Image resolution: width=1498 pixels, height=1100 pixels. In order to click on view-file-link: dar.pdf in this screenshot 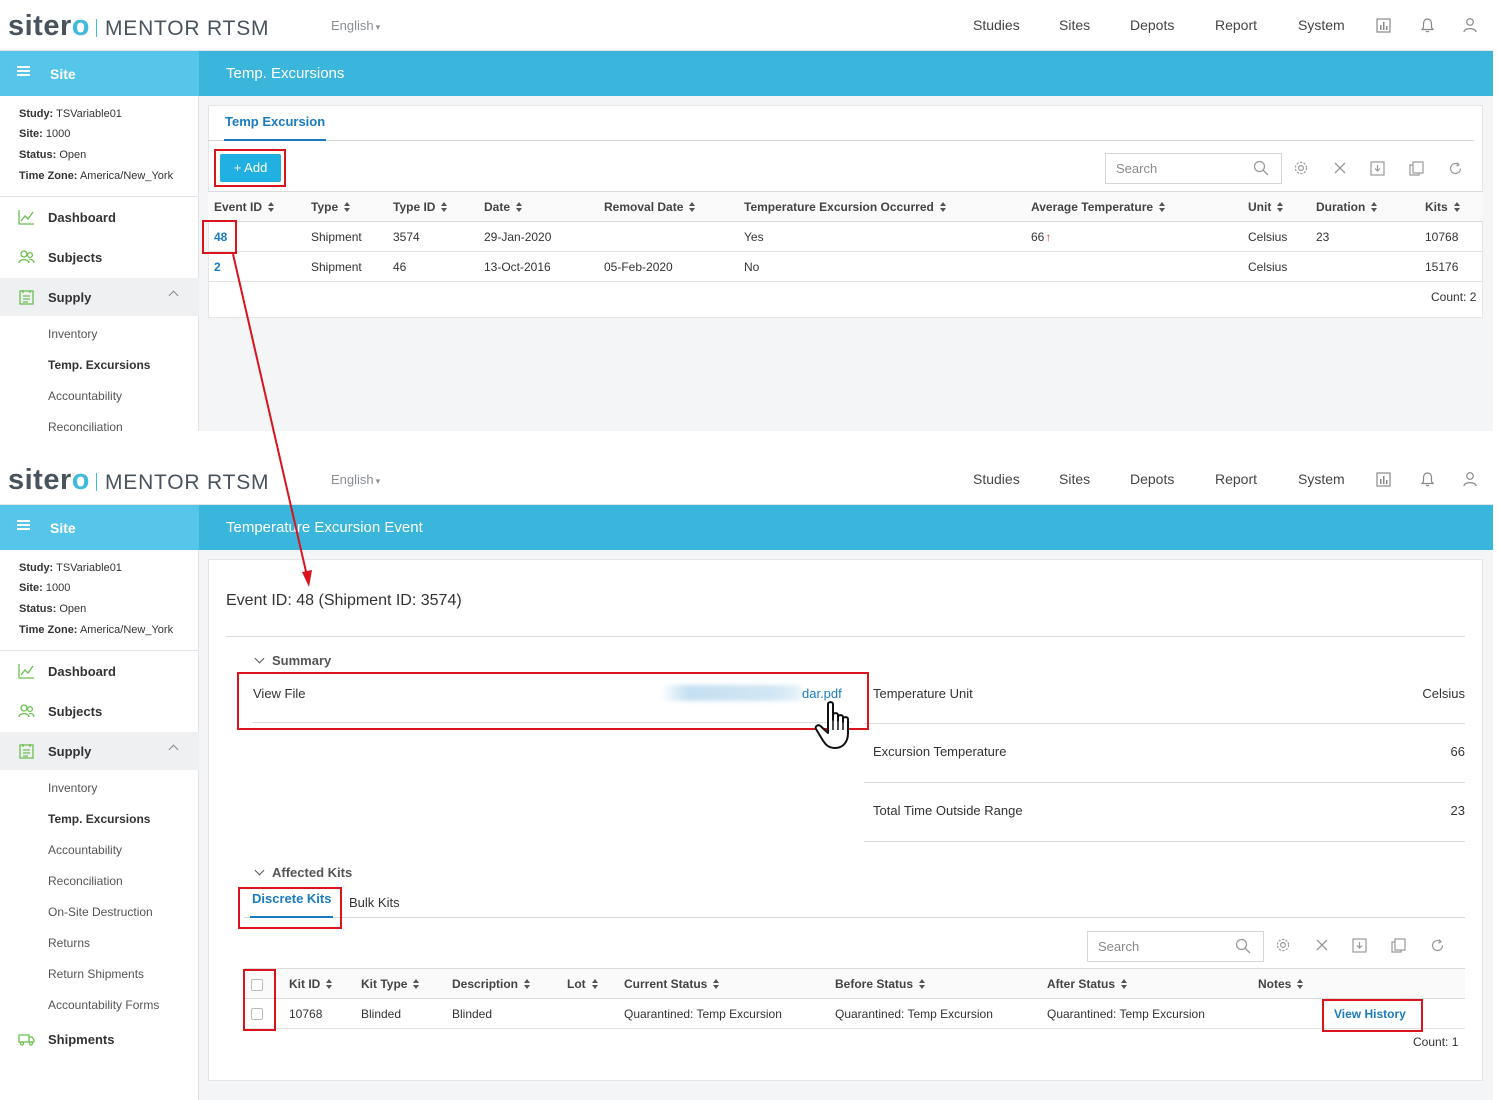, I will do `click(822, 693)`.